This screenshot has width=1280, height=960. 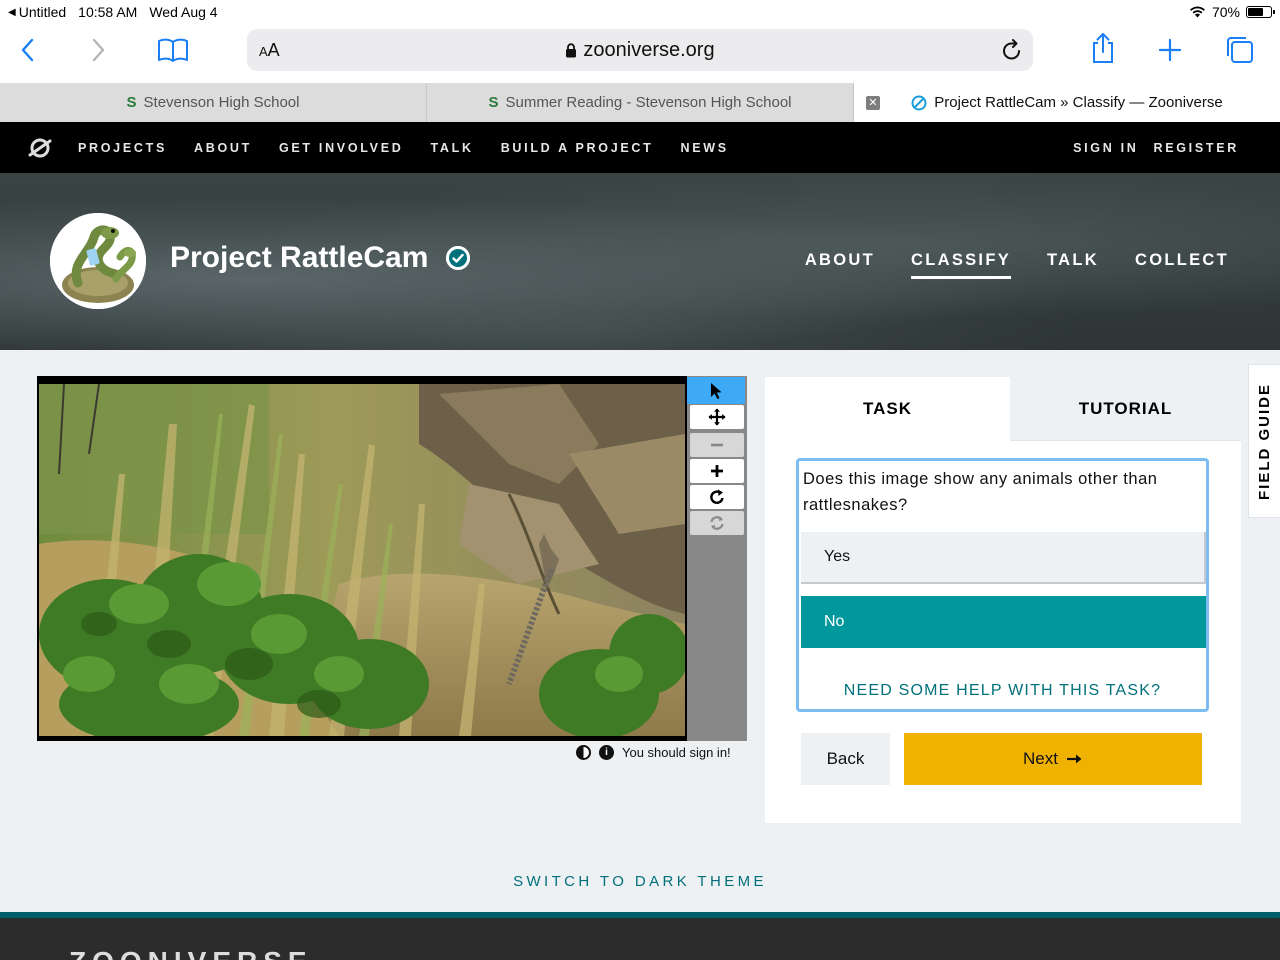 What do you see at coordinates (676, 752) in the screenshot?
I see `sign-in-notice: You should sign in!` at bounding box center [676, 752].